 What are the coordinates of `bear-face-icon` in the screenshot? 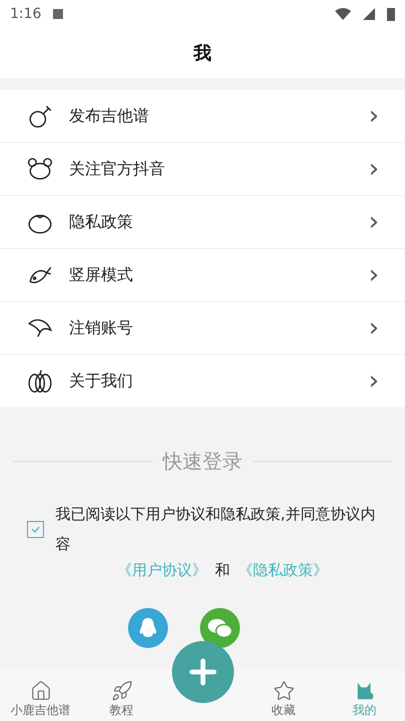 It's located at (40, 169).